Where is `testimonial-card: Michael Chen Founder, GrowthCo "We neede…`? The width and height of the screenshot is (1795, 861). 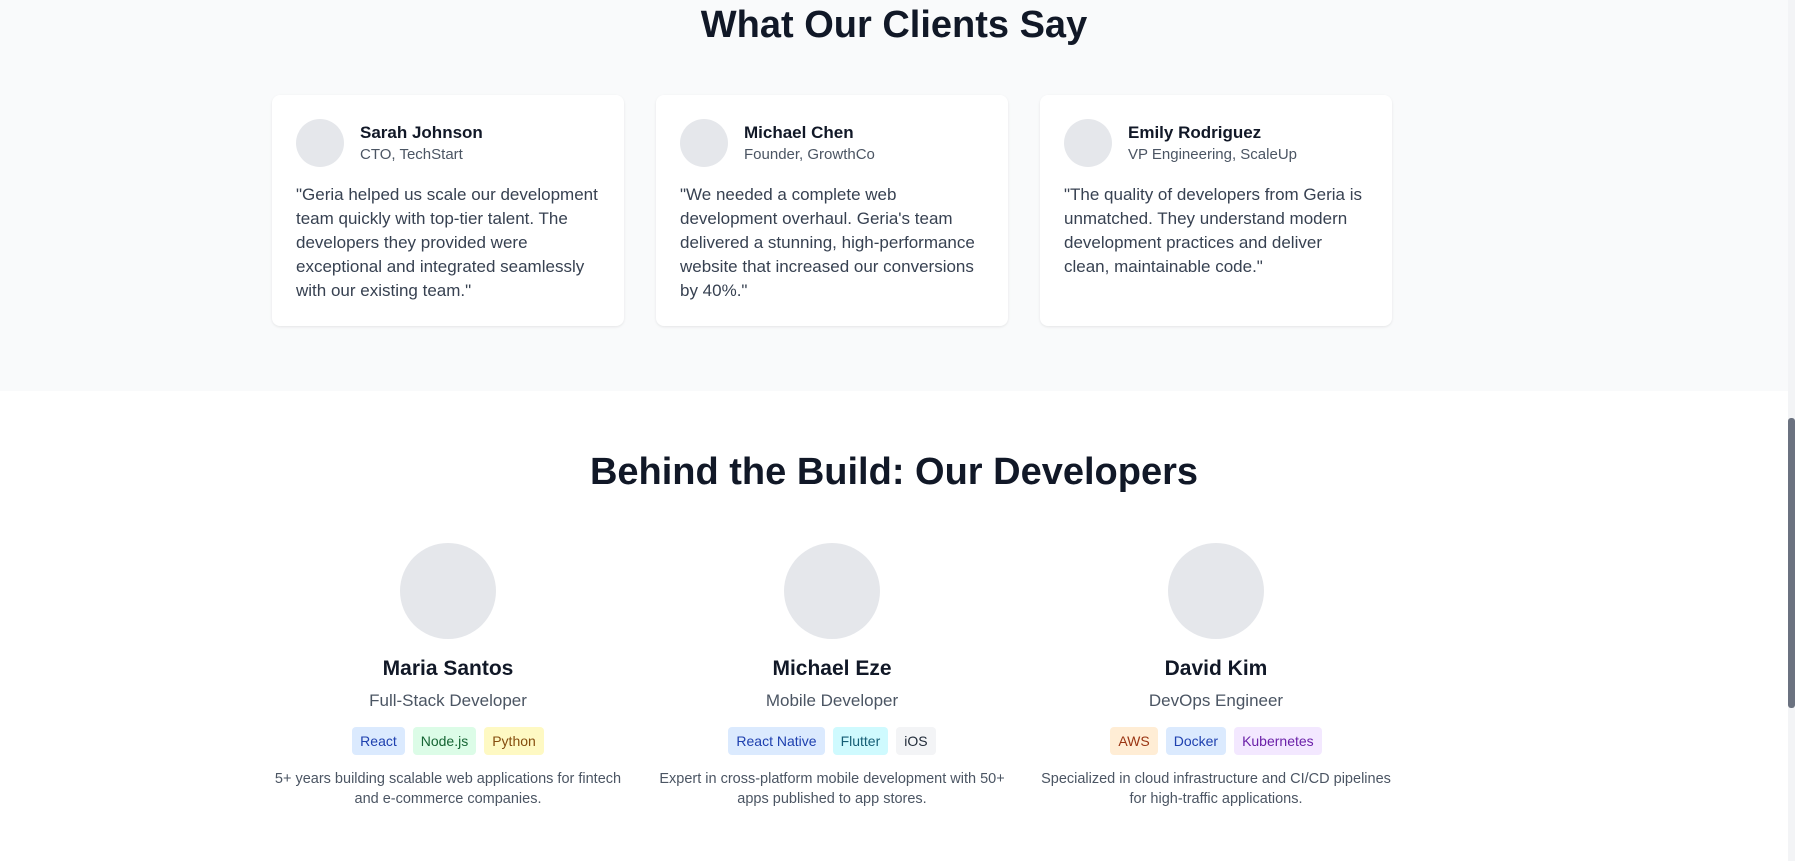 testimonial-card: Michael Chen Founder, GrowthCo "We neede… is located at coordinates (832, 210).